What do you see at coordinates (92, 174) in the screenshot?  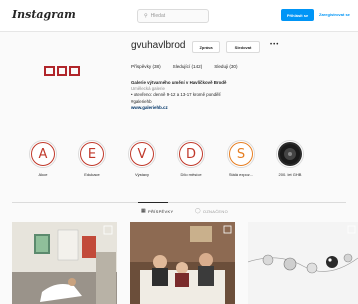 I see `highlight-label: Edukace` at bounding box center [92, 174].